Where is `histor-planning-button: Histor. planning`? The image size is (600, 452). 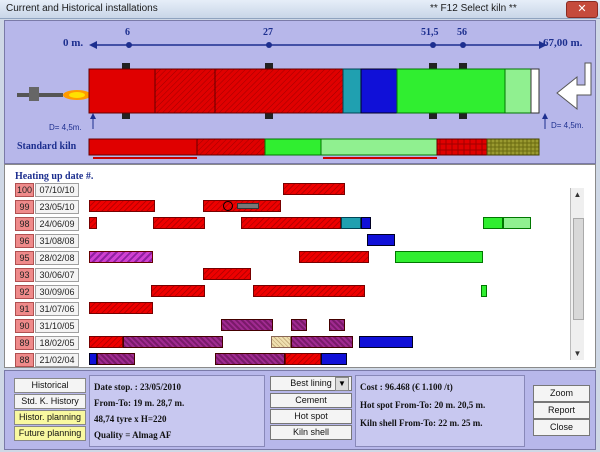
histor-planning-button: Histor. planning is located at coordinates (50, 417).